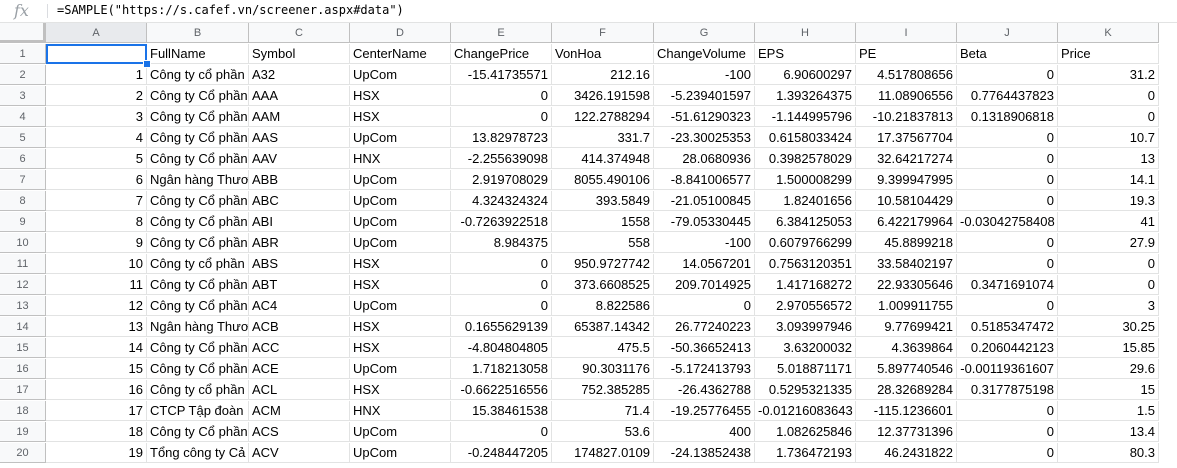  What do you see at coordinates (805, 96) in the screenshot?
I see `cell-h3: 1.393264375` at bounding box center [805, 96].